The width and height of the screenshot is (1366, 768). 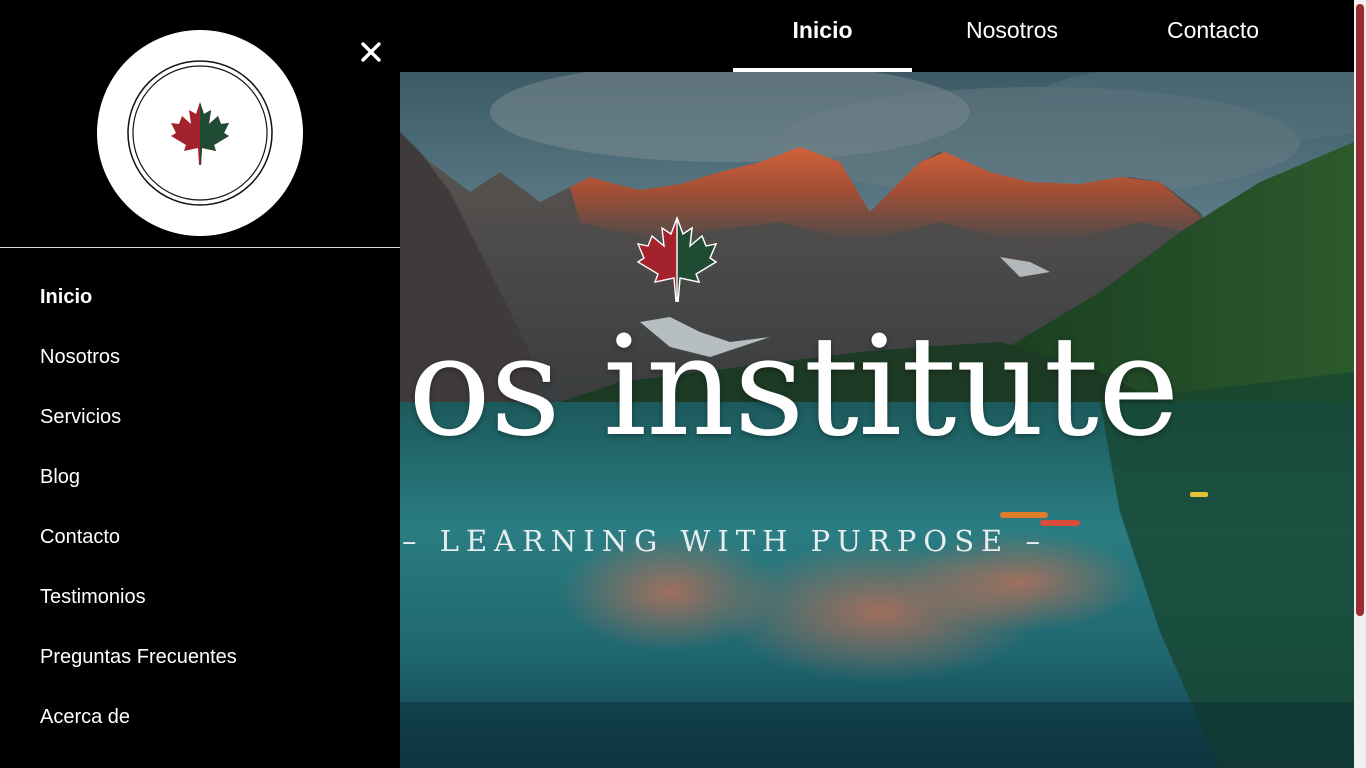 I want to click on hero-tagline: – LEARNING WITH PURPOSE –, so click(x=724, y=541).